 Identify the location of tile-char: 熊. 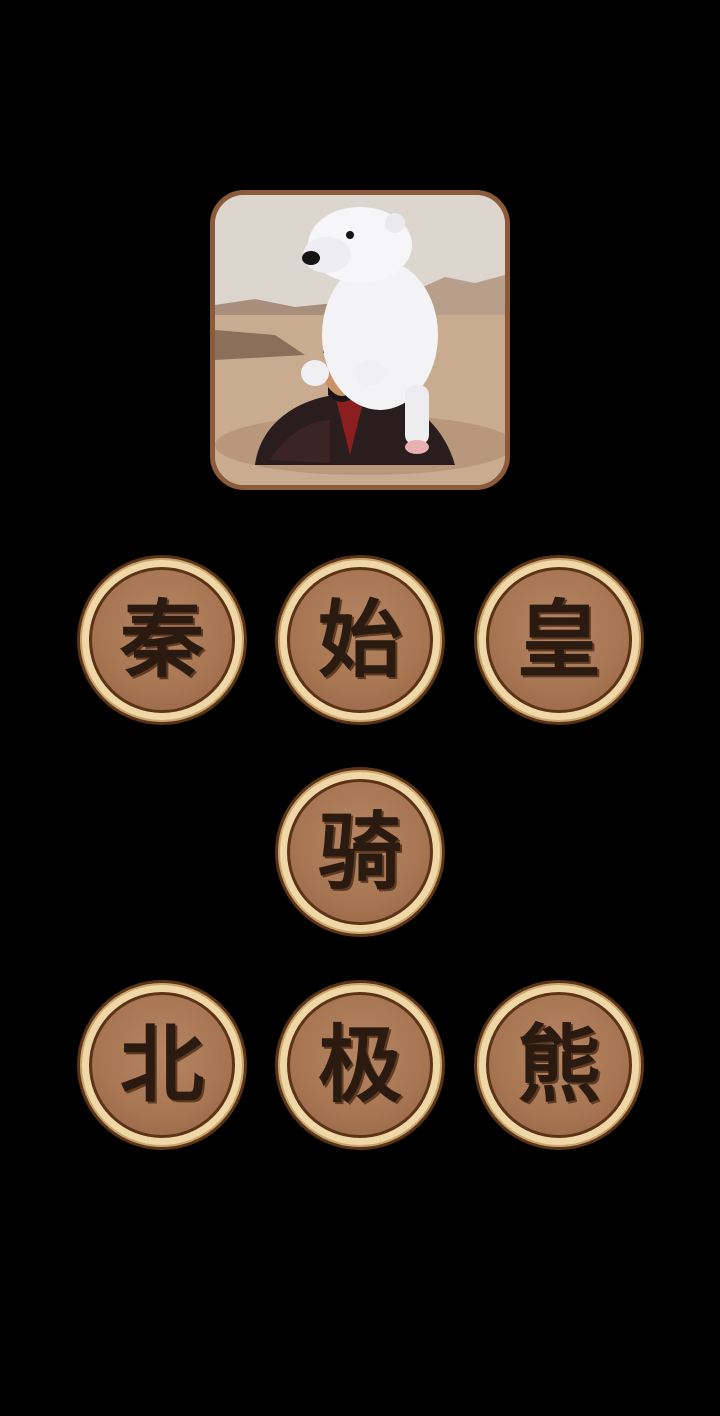
(558, 1064).